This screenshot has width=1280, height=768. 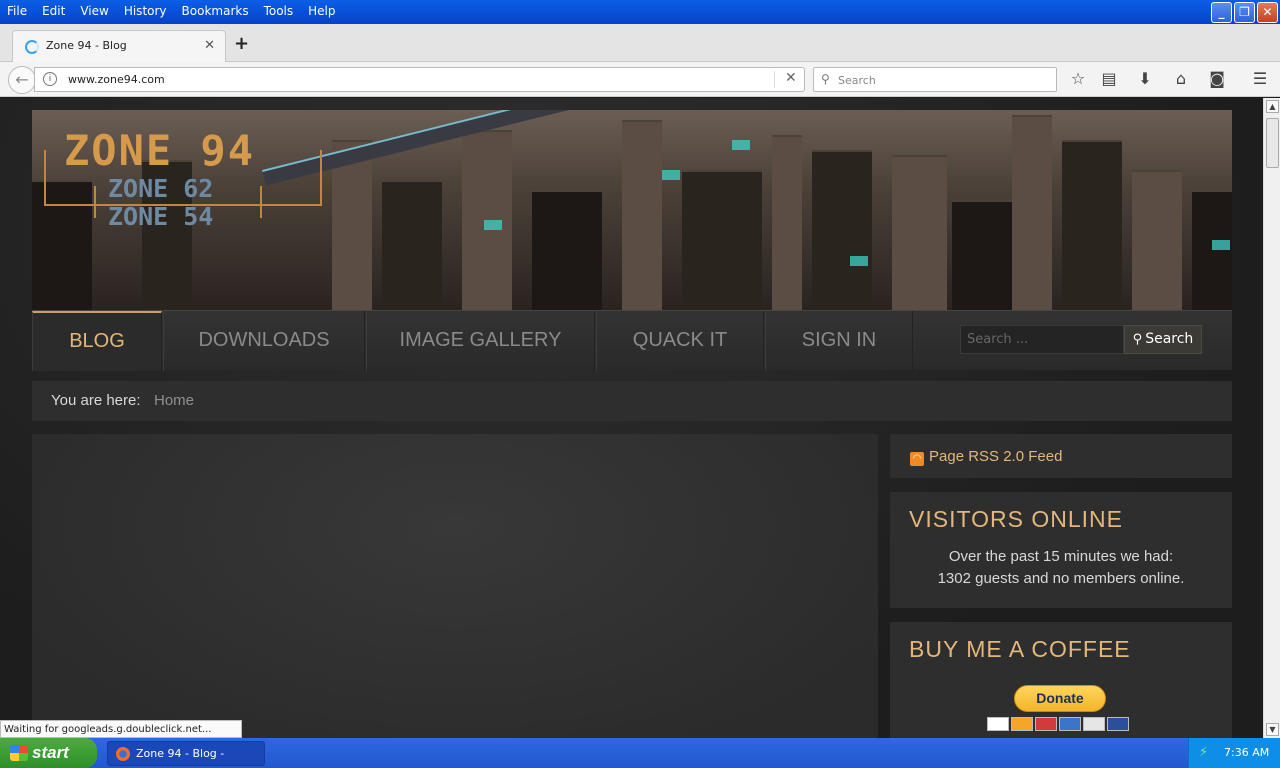 I want to click on new-tab-icon: +, so click(x=241, y=43).